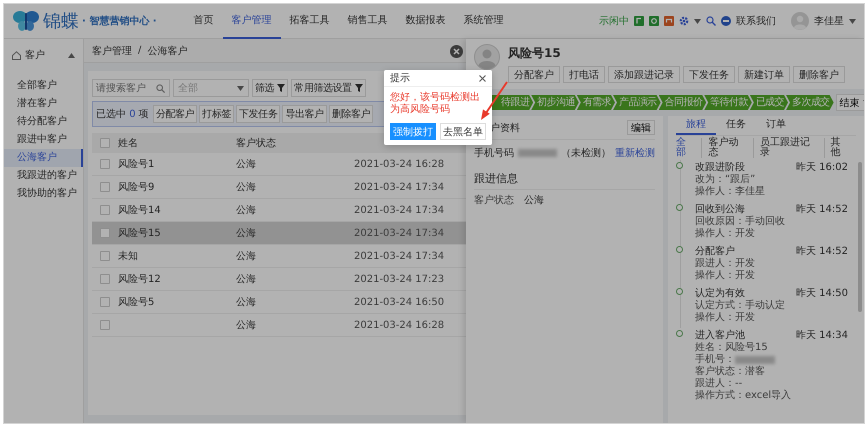  Describe the element at coordinates (730, 192) in the screenshot. I see `event-detail: 操作人：李佳星` at that location.